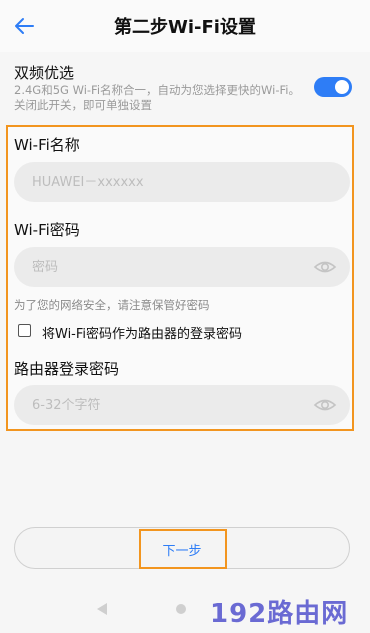  I want to click on dual-band-title: 双频优选, so click(44, 73).